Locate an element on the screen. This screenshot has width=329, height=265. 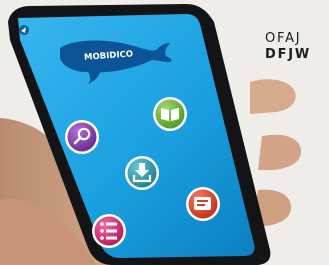
list-button is located at coordinates (109, 231).